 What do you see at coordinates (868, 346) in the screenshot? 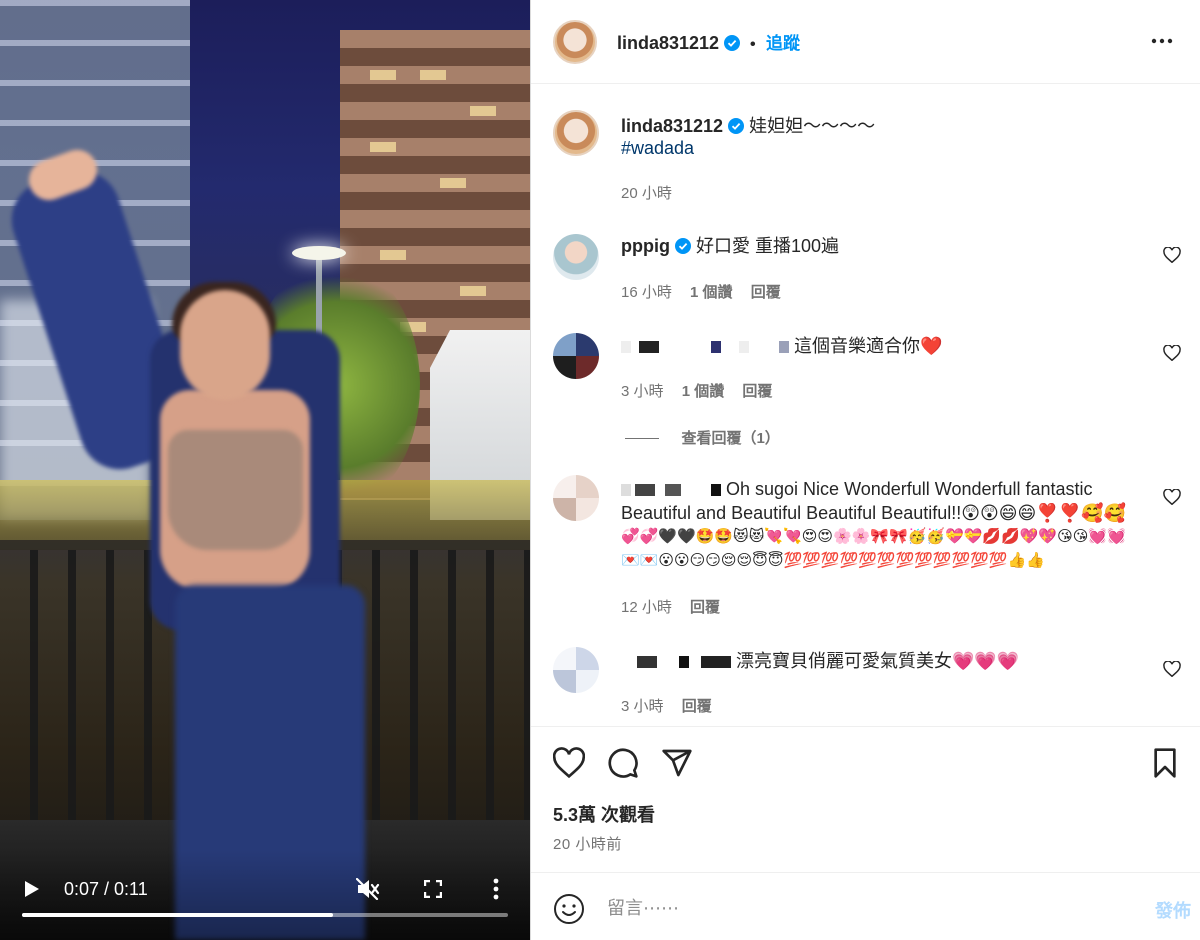
I see `comment-text: 這個音樂適合你❤️` at bounding box center [868, 346].